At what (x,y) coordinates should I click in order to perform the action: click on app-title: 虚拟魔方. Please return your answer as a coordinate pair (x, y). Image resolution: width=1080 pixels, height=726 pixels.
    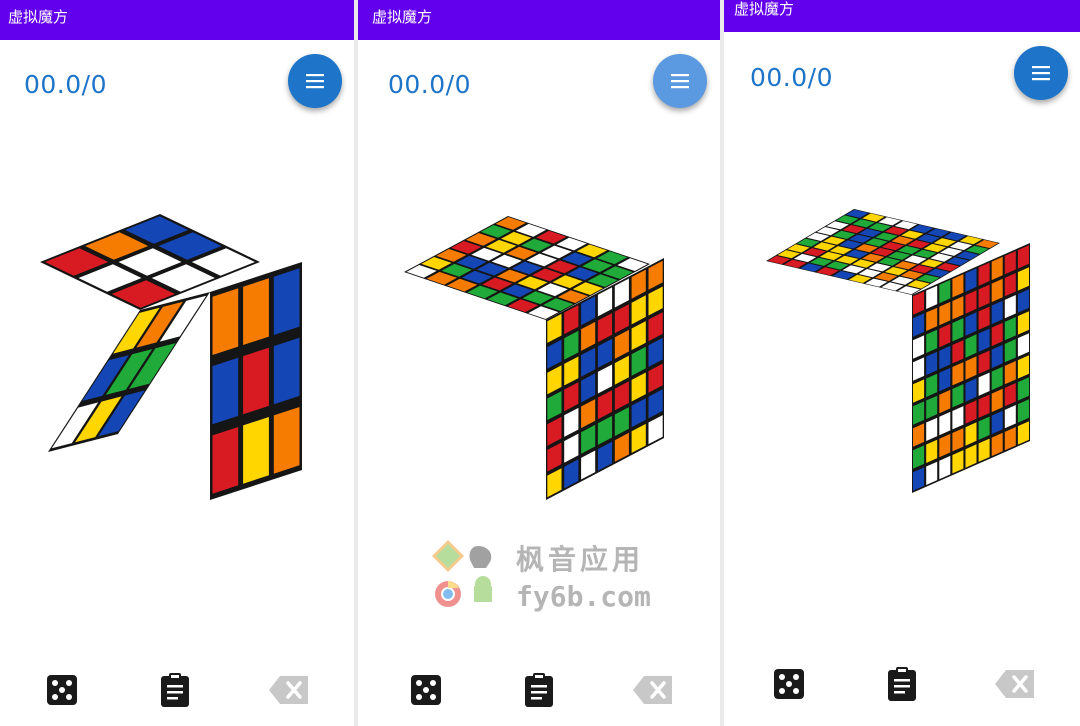
    Looking at the image, I should click on (402, 17).